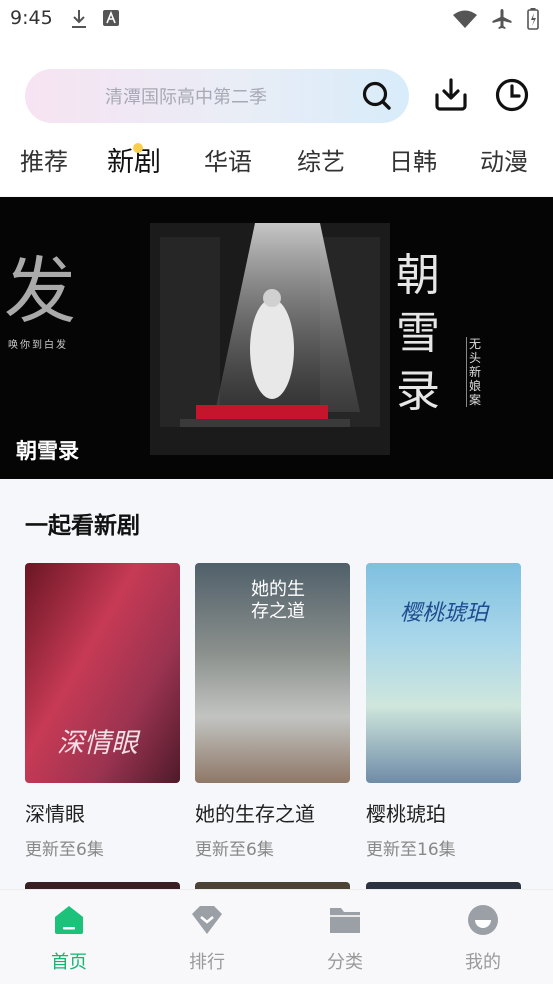 This screenshot has width=553, height=984. What do you see at coordinates (504, 159) in the screenshot?
I see `tab-anime: 动漫` at bounding box center [504, 159].